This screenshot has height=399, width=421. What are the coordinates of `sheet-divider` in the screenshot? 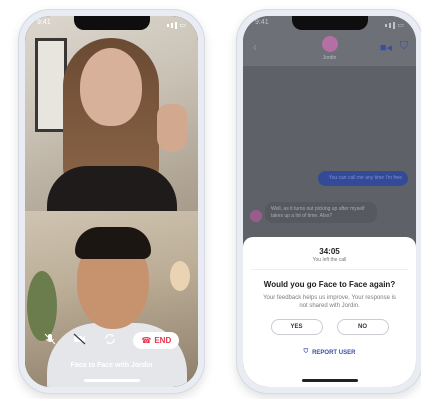 It's located at (329, 269).